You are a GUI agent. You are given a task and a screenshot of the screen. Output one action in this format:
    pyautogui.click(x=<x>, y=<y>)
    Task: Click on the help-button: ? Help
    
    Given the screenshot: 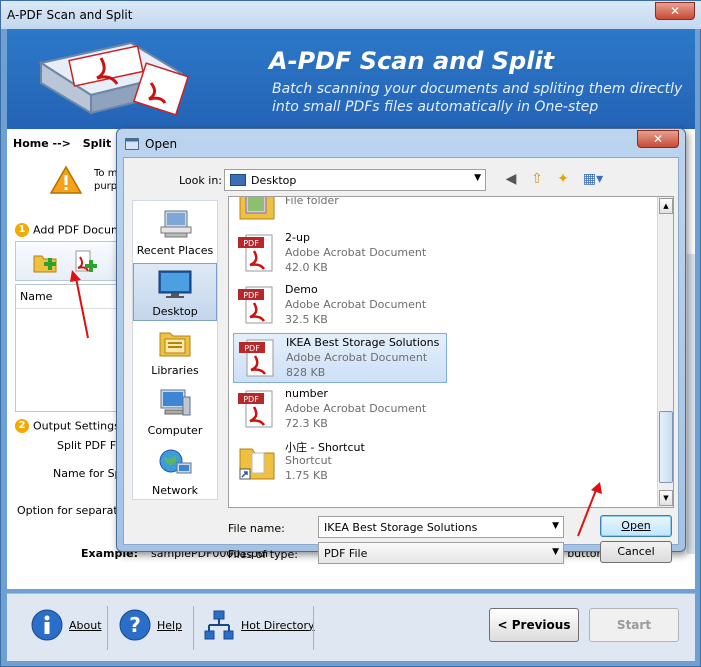 What is the action you would take?
    pyautogui.click(x=150, y=625)
    